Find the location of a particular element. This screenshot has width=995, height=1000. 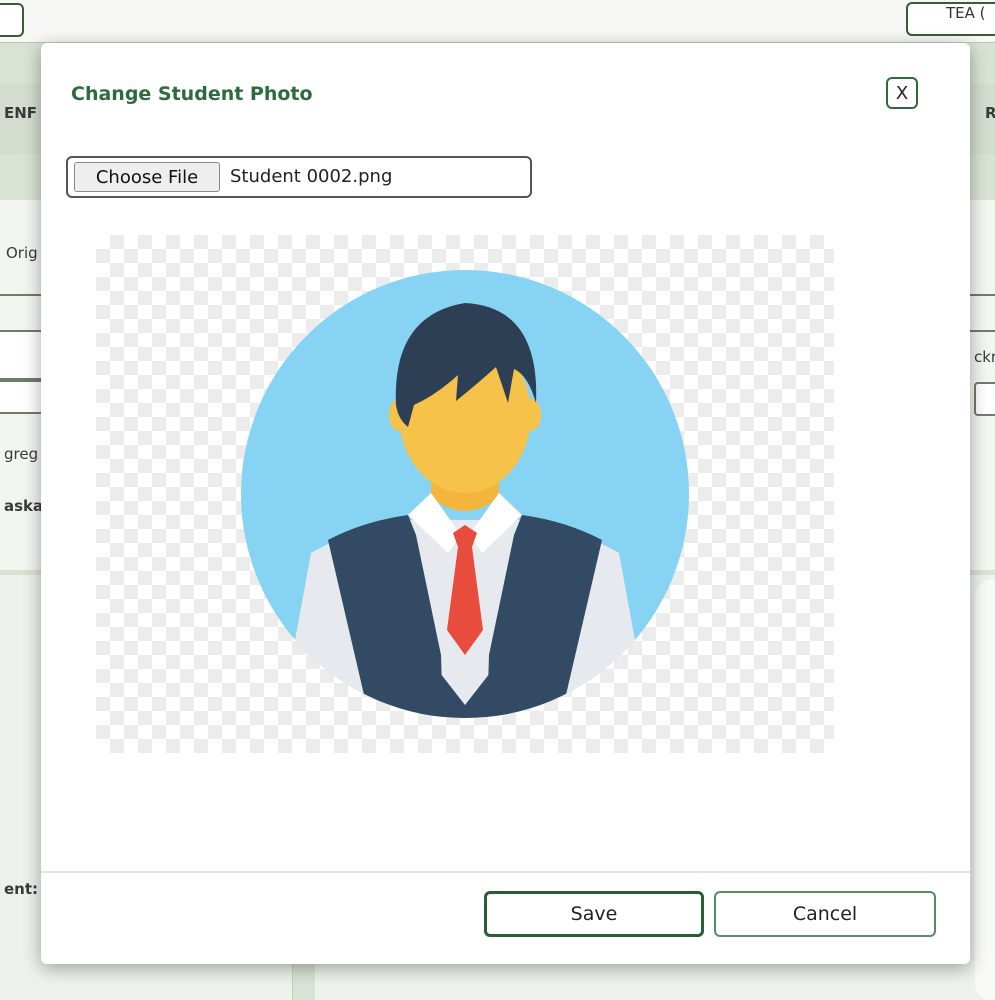

background-tea-button: TEA ( is located at coordinates (950, 19).